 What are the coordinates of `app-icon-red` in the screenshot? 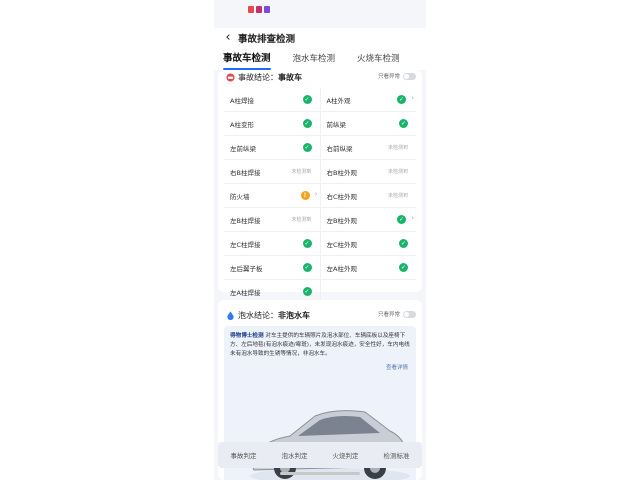 It's located at (251, 9).